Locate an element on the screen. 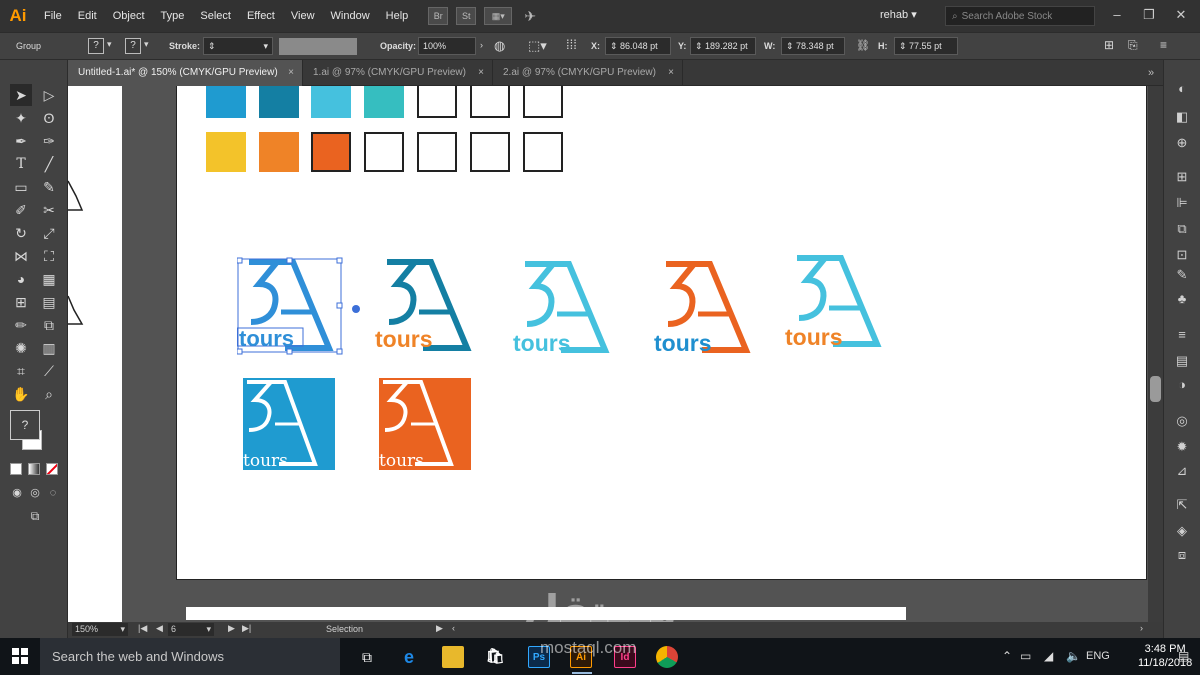 This screenshot has width=1200, height=675. swatch-orange-dark is located at coordinates (331, 152).